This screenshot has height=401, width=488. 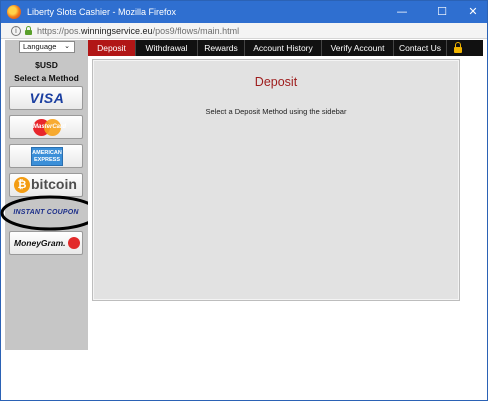 What do you see at coordinates (40, 46) in the screenshot?
I see `language-select-value: Language` at bounding box center [40, 46].